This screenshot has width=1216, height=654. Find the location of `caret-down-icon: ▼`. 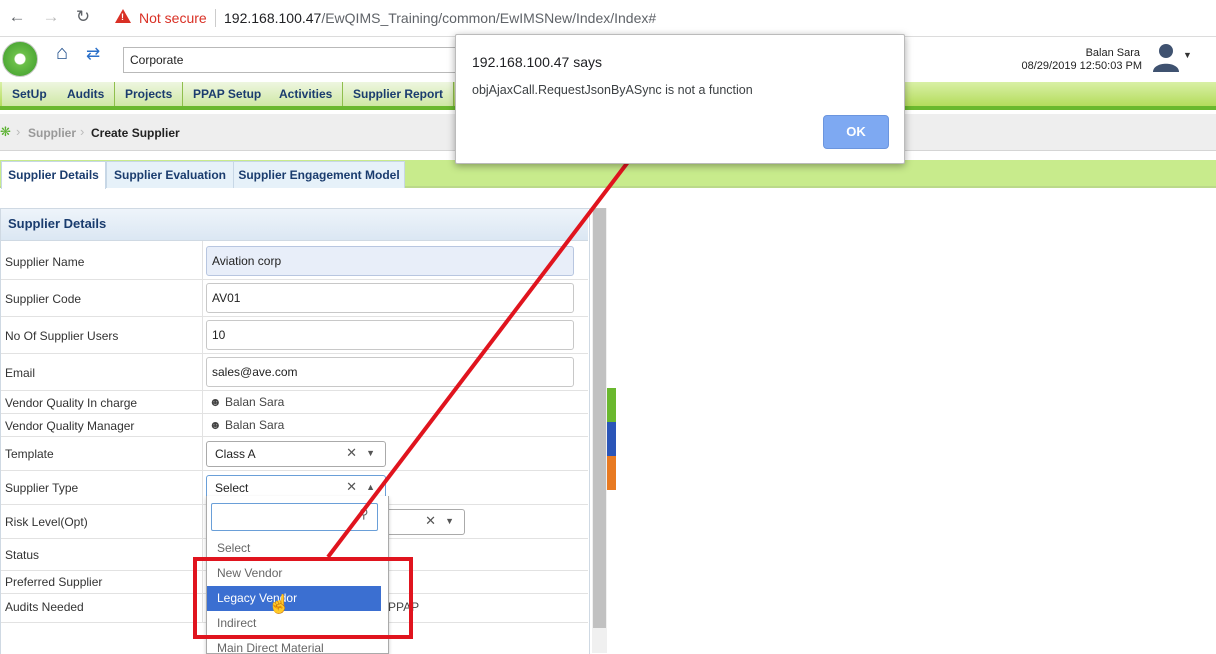

caret-down-icon: ▼ is located at coordinates (1187, 55).